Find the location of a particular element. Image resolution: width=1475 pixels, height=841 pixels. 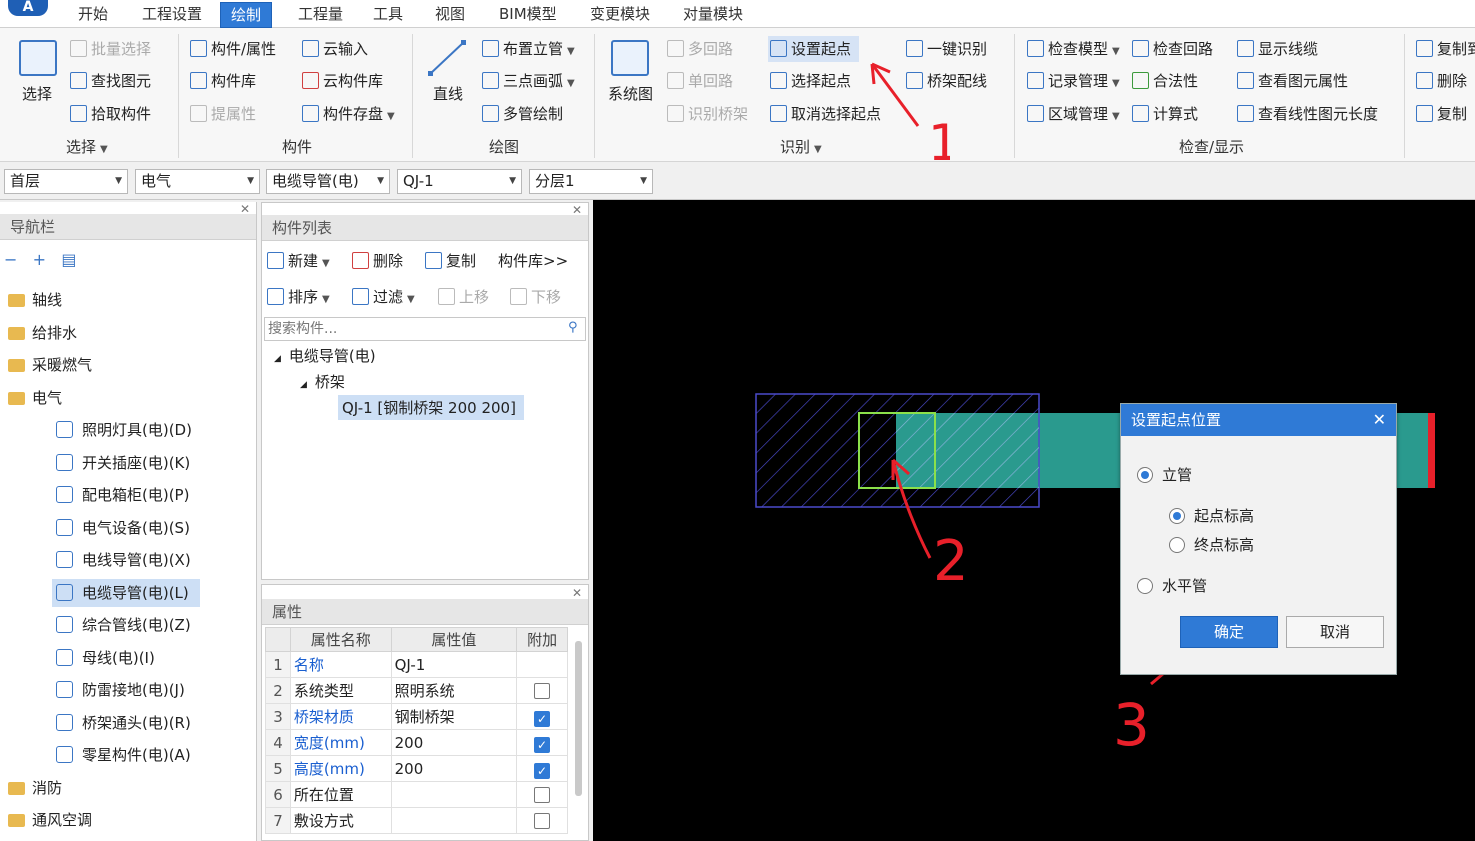

nav-folder-hvac: 通风空调 is located at coordinates (50, 820).